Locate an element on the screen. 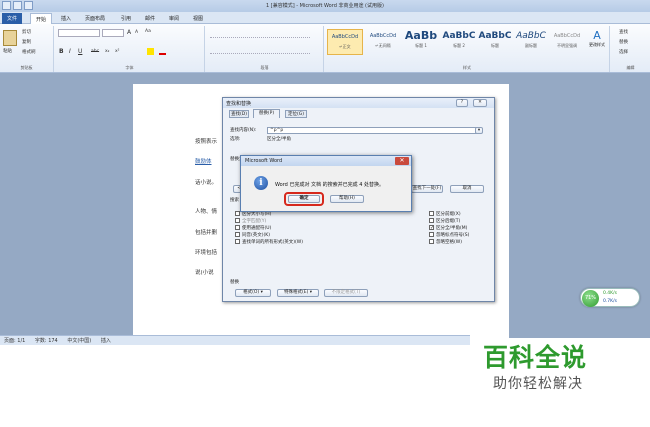 The width and height of the screenshot is (650, 427). option-ignore-space: 忽略空格(W) is located at coordinates (449, 242).